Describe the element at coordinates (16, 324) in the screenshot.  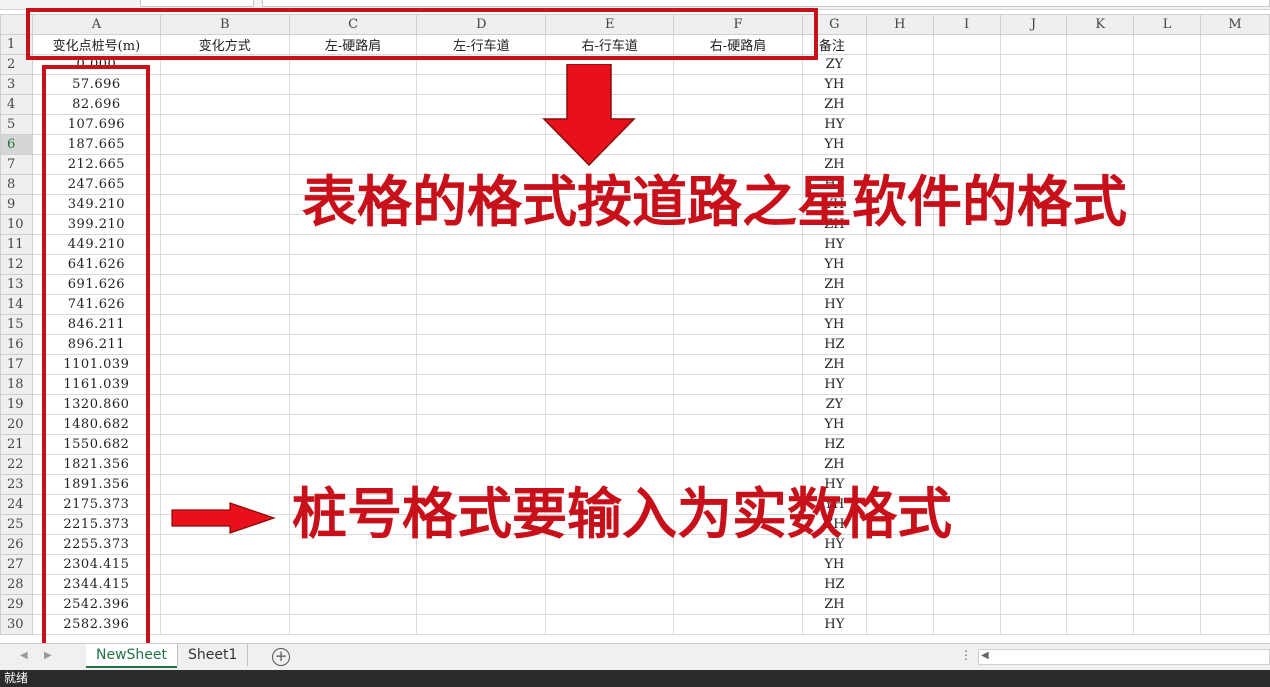
I see `row-header: 15` at that location.